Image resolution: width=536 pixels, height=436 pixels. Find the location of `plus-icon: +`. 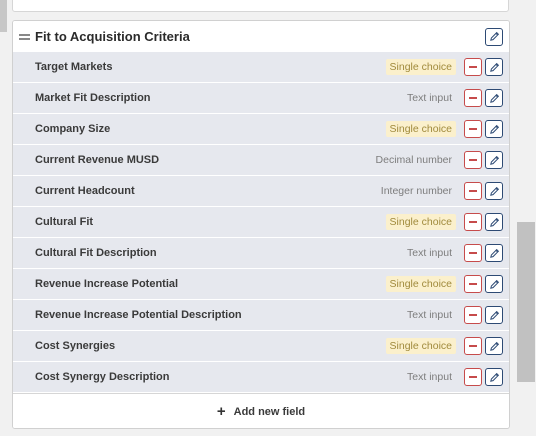

plus-icon: + is located at coordinates (221, 411).